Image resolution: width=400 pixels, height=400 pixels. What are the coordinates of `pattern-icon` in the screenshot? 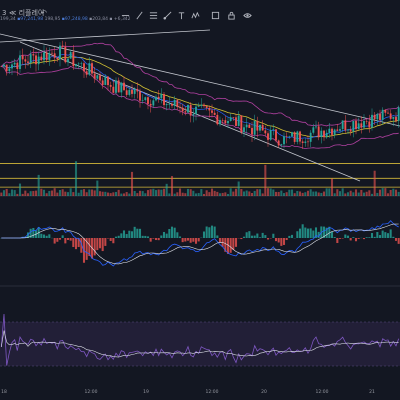 It's located at (195, 15).